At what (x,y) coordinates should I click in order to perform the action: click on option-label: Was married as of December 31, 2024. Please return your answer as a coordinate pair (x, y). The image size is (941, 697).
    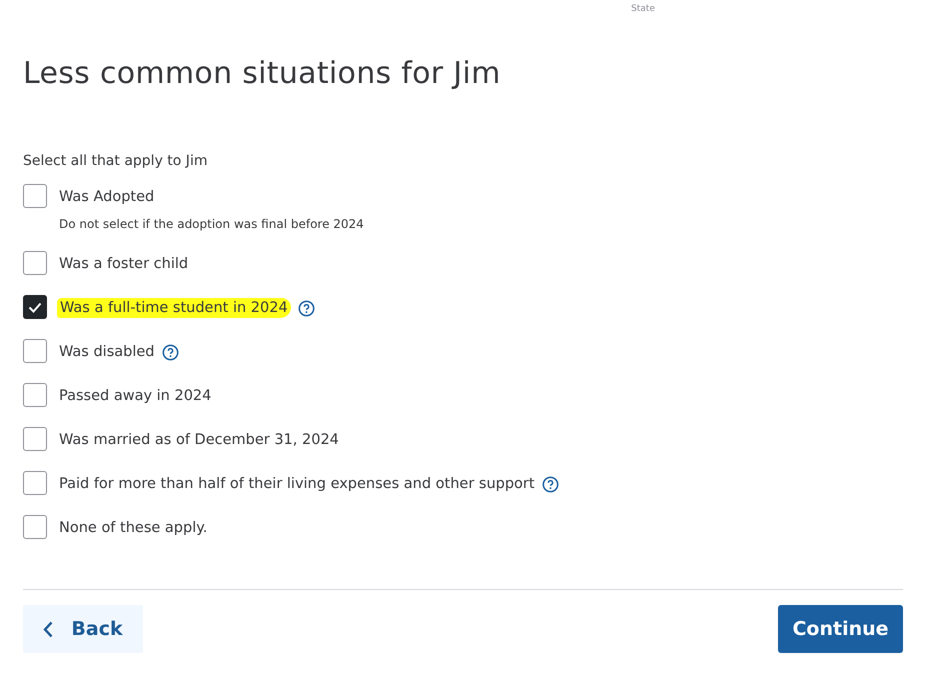
    Looking at the image, I should click on (199, 440).